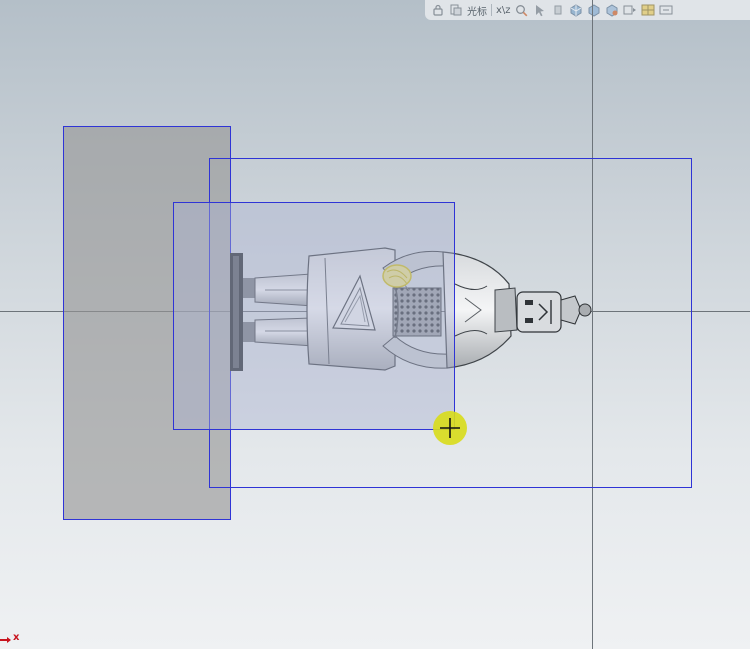 The height and width of the screenshot is (649, 750). I want to click on triad-x-label: x, so click(16, 637).